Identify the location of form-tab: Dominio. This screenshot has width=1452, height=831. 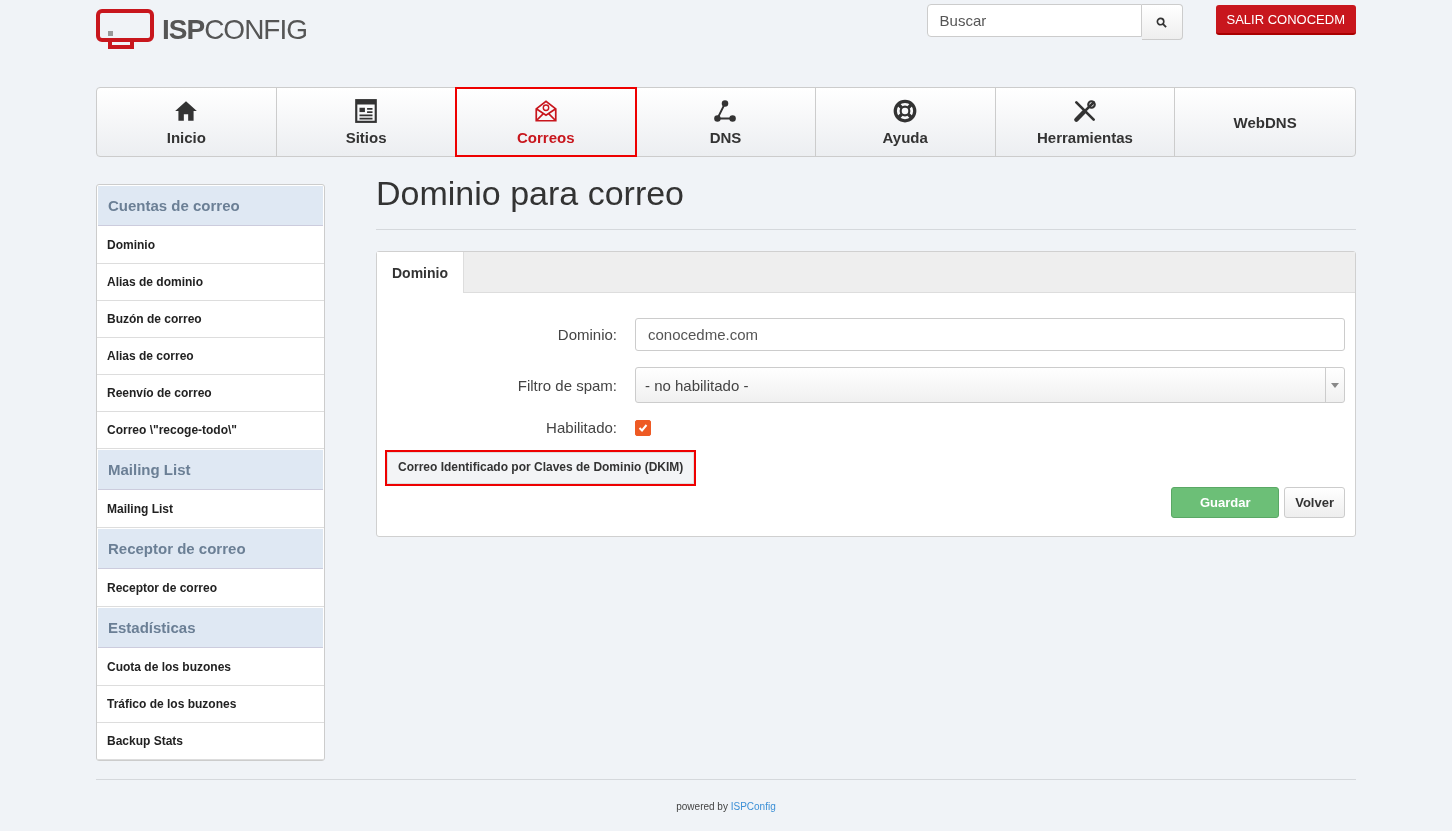
(420, 272).